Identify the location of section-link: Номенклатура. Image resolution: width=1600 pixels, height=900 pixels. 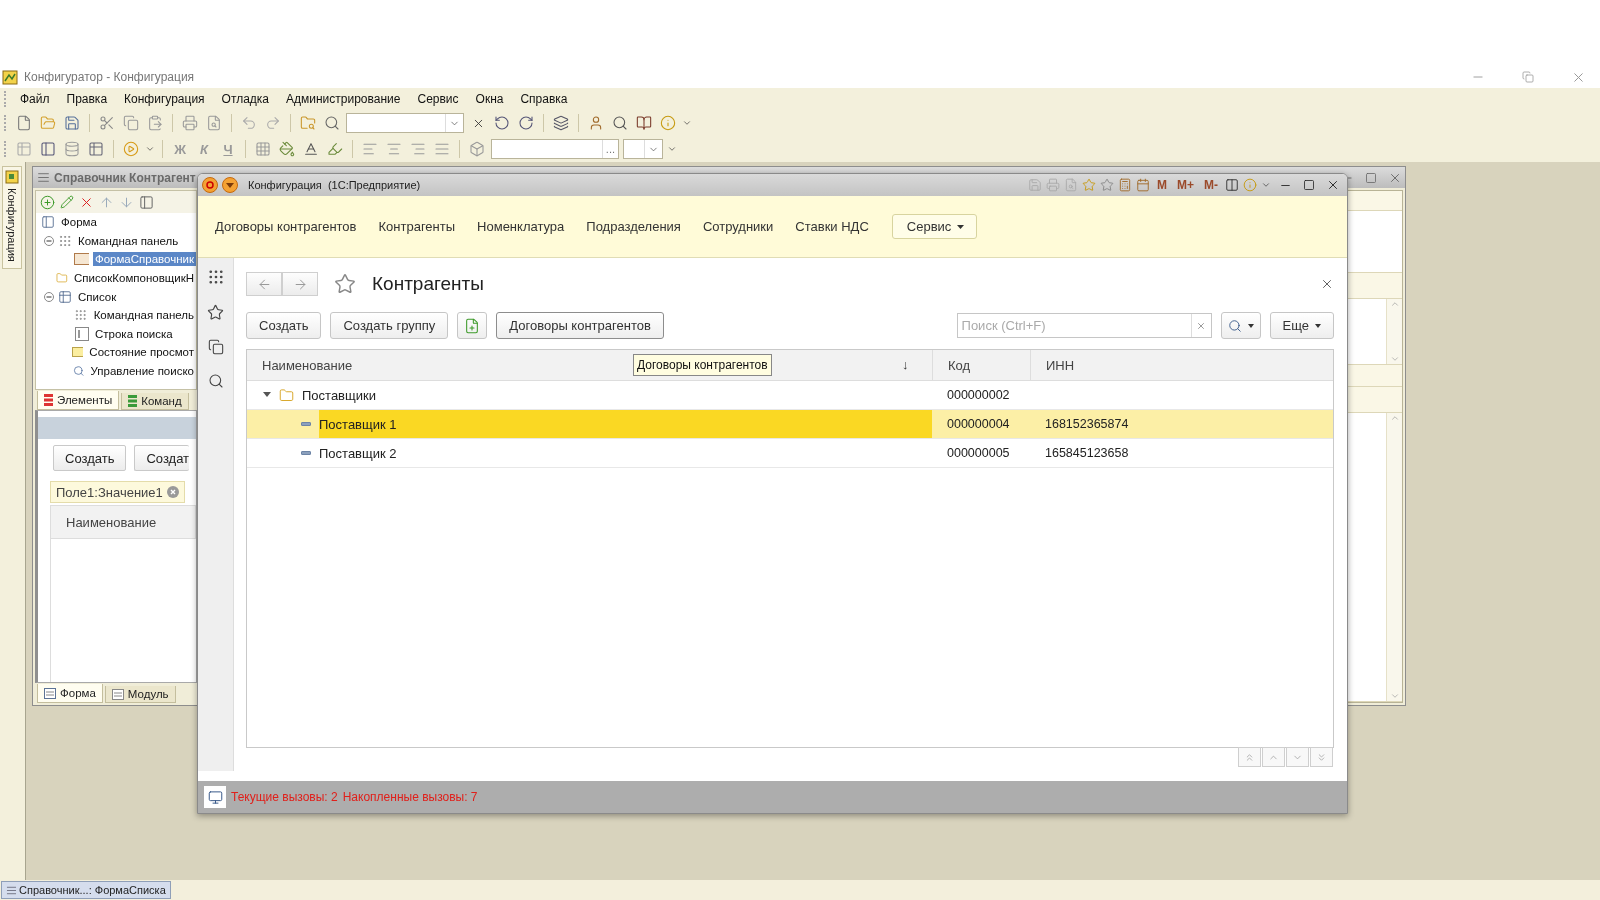
(521, 226).